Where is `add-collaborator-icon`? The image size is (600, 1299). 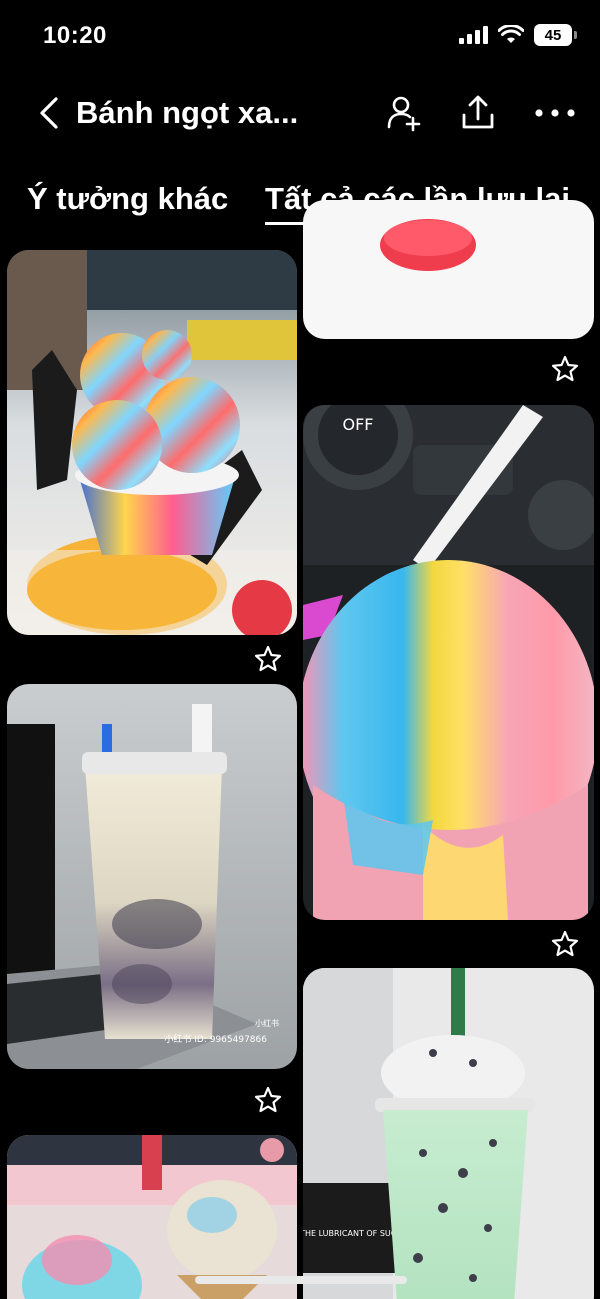 add-collaborator-icon is located at coordinates (404, 114).